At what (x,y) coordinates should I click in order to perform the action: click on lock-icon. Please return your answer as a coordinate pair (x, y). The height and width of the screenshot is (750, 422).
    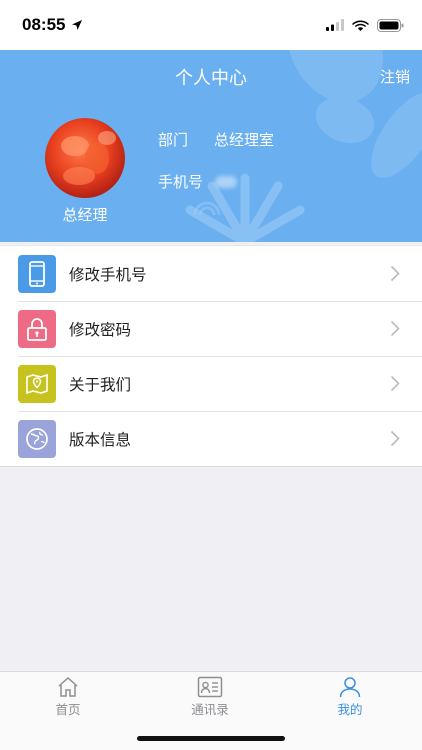
    Looking at the image, I should click on (37, 328).